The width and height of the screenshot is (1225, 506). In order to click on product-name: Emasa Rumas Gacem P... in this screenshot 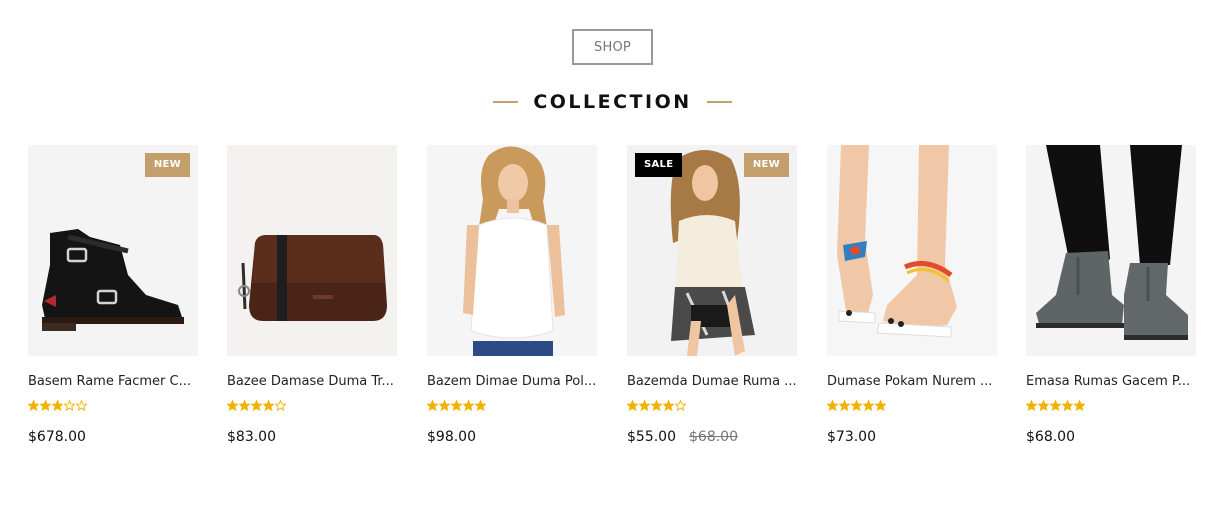, I will do `click(1111, 381)`.